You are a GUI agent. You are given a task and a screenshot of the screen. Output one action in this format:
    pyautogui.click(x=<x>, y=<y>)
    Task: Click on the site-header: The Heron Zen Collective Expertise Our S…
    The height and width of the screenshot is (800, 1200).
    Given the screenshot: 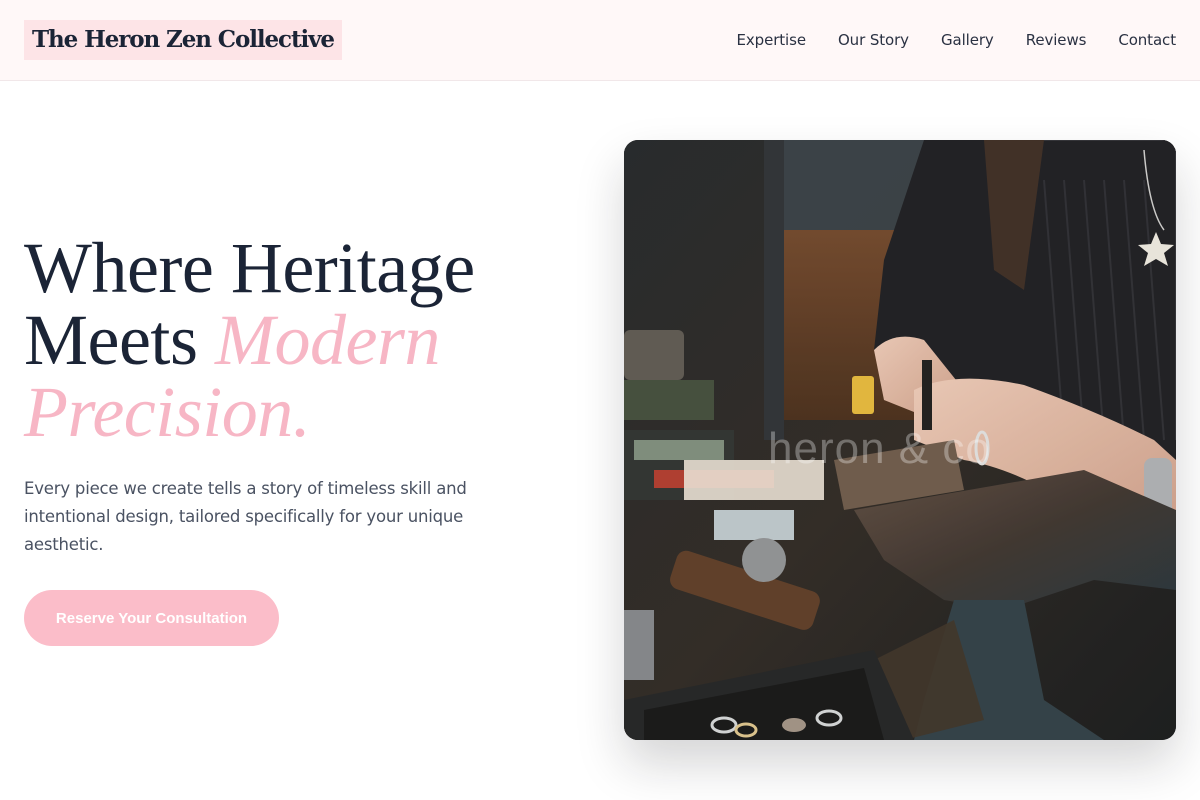 What is the action you would take?
    pyautogui.click(x=600, y=40)
    